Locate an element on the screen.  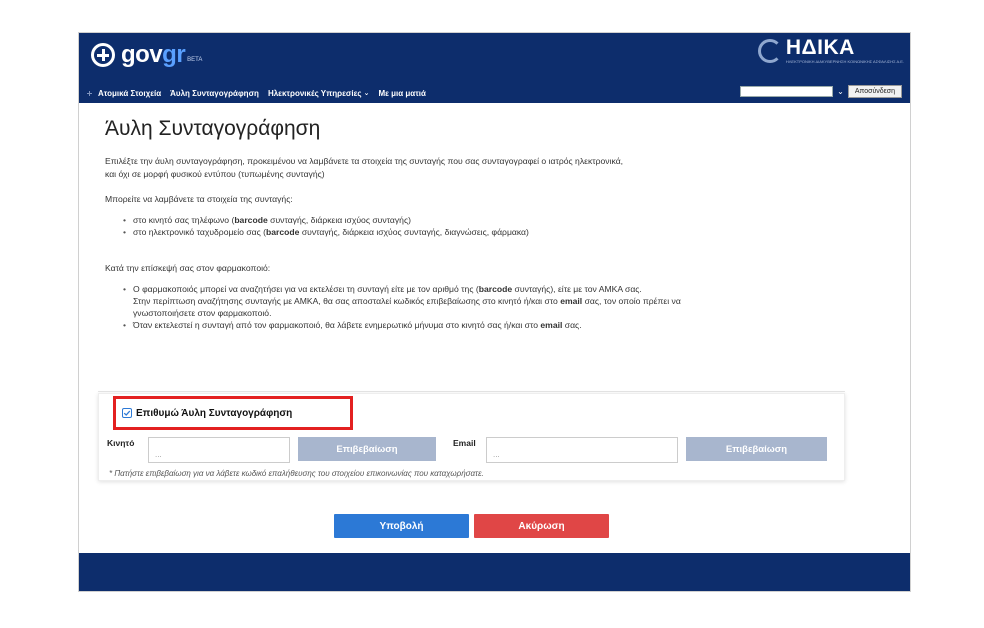
nav-item-e-services: Ηλεκτρονικές Υπηρεσίες ⌄ is located at coordinates (319, 93).